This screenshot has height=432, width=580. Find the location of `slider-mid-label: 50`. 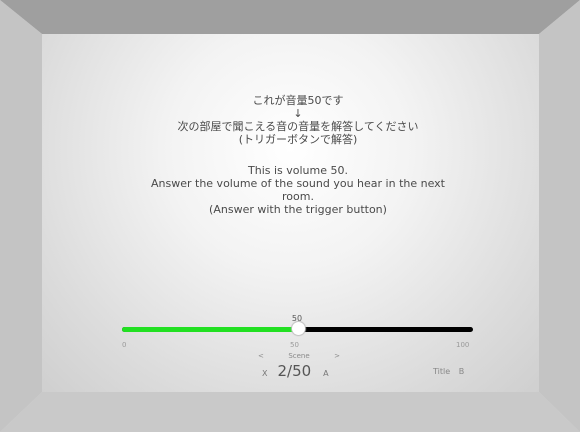

slider-mid-label: 50 is located at coordinates (294, 345).